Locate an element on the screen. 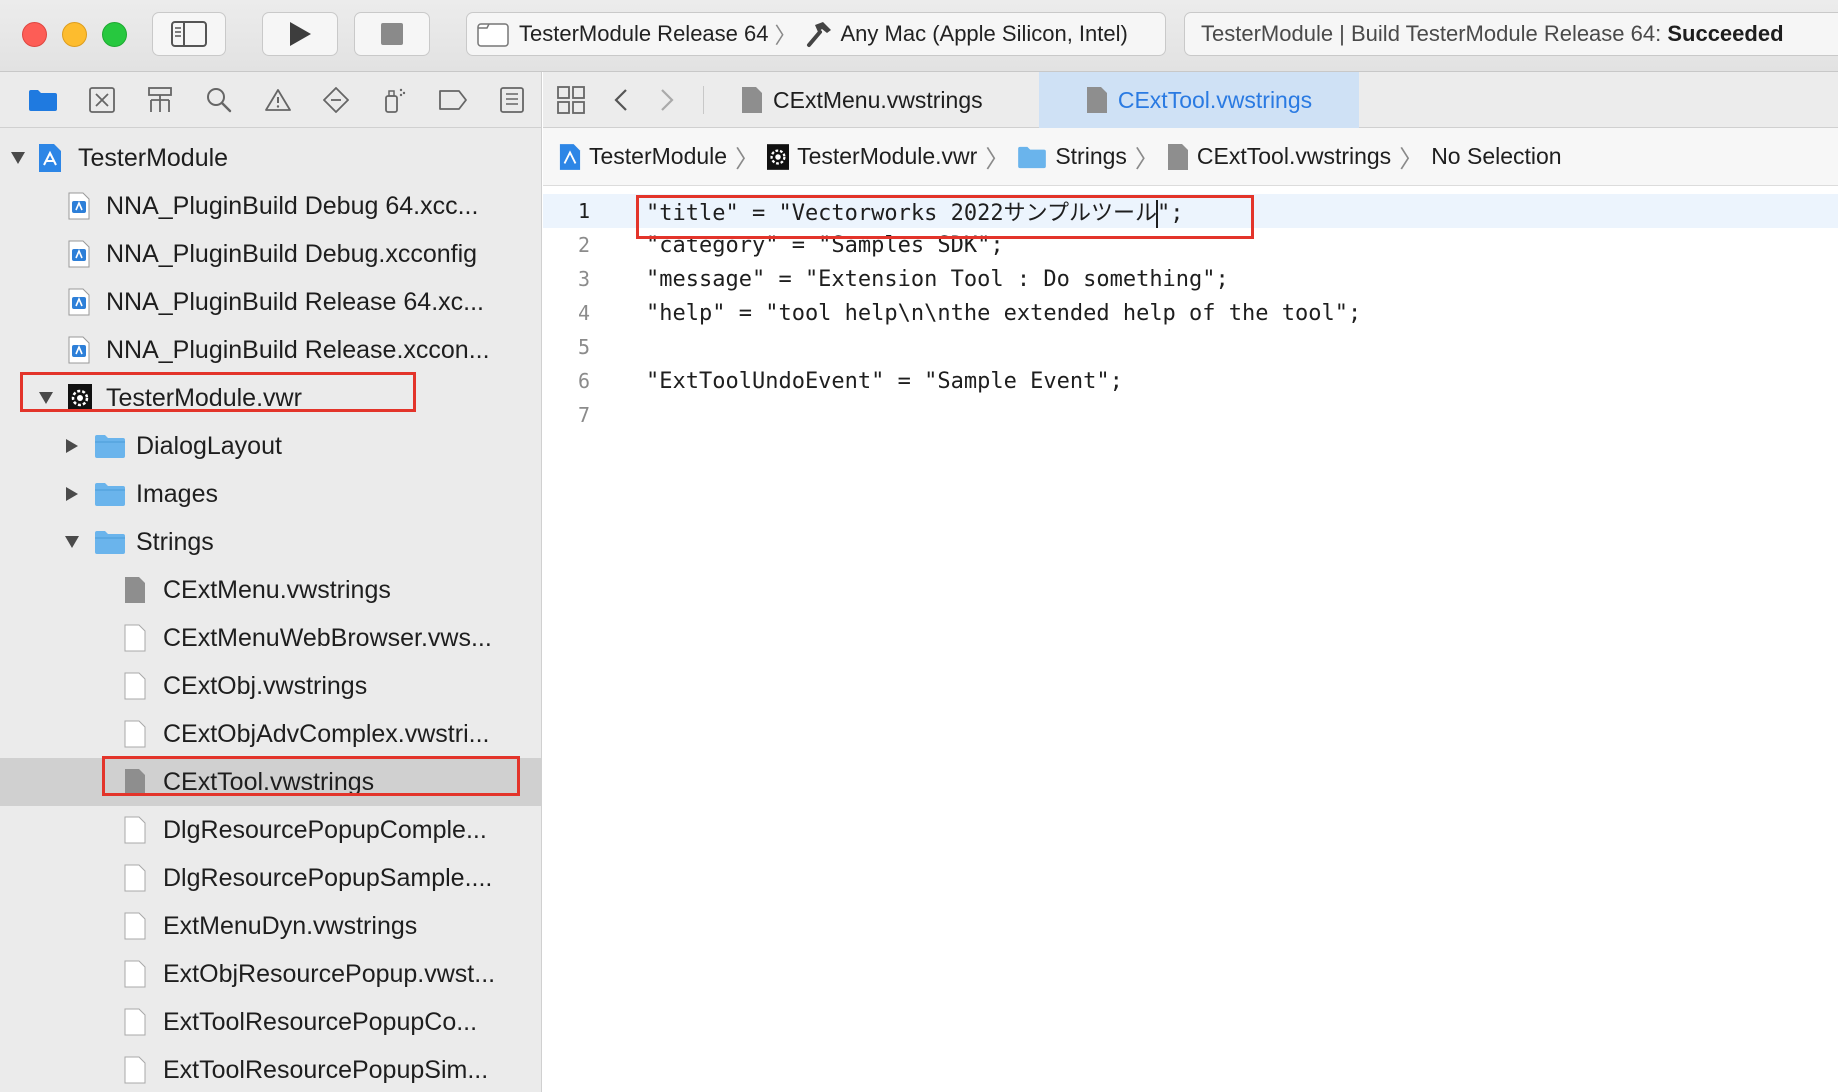 This screenshot has height=1092, width=1838. back-arrow-icon is located at coordinates (621, 102).